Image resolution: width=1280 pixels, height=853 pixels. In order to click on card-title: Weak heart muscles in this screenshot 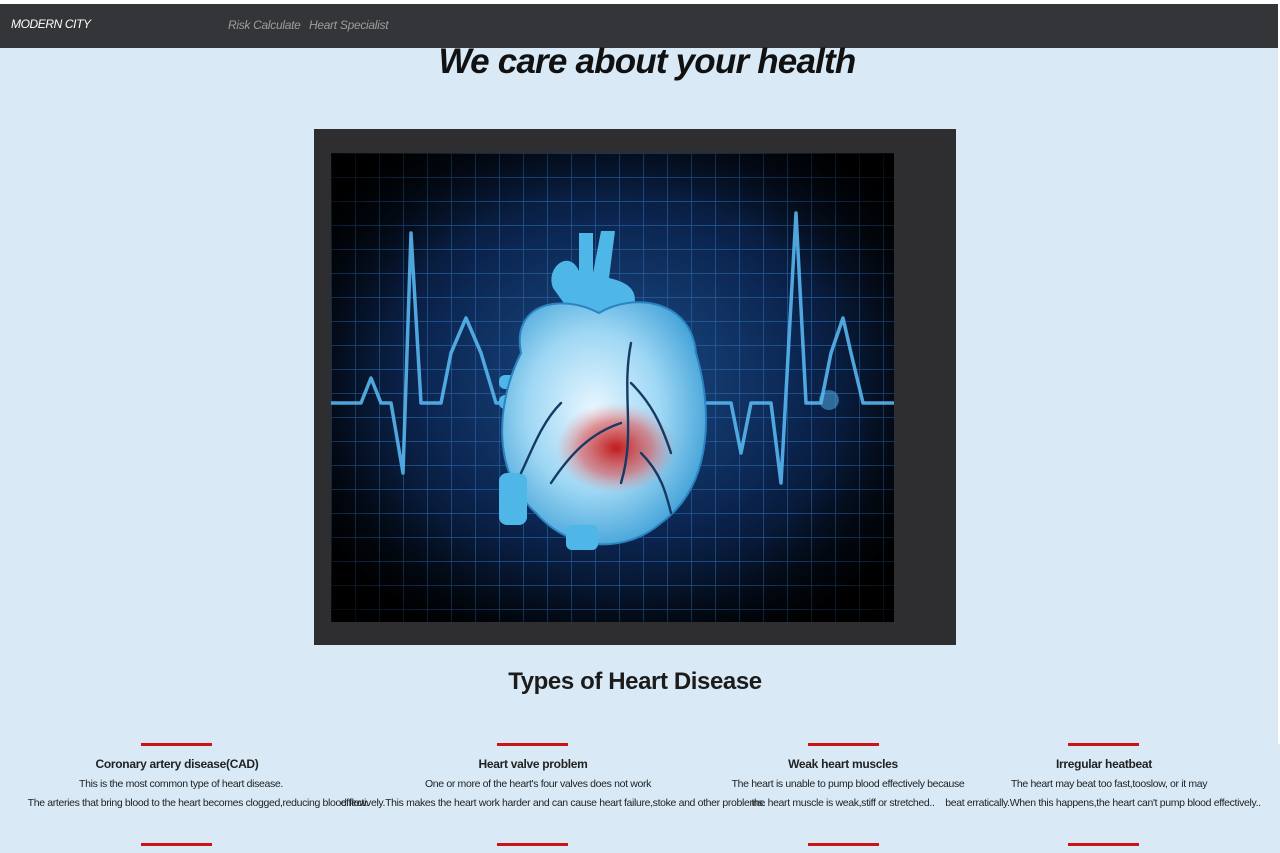, I will do `click(843, 764)`.